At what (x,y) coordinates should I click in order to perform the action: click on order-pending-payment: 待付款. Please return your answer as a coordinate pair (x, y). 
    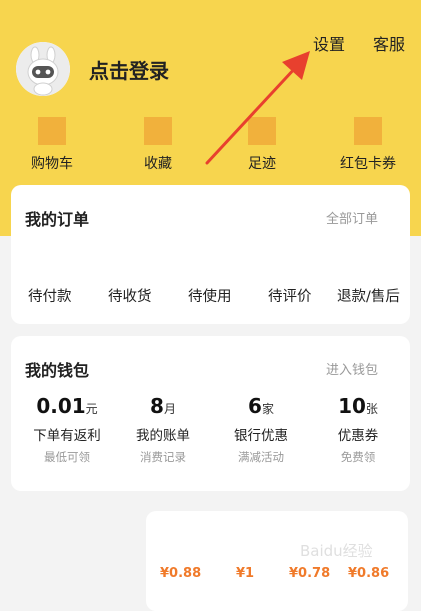
    Looking at the image, I should click on (50, 295).